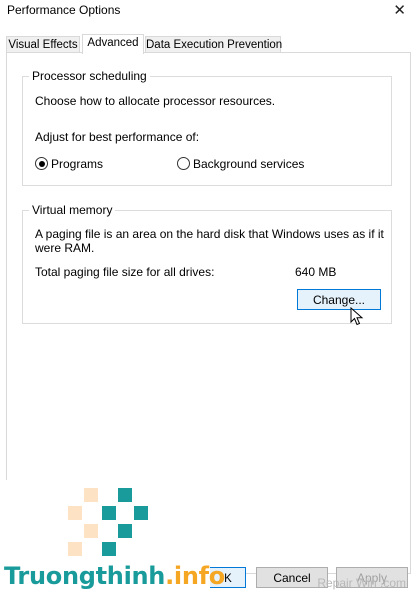  What do you see at coordinates (357, 316) in the screenshot?
I see `mouse-pointer-icon` at bounding box center [357, 316].